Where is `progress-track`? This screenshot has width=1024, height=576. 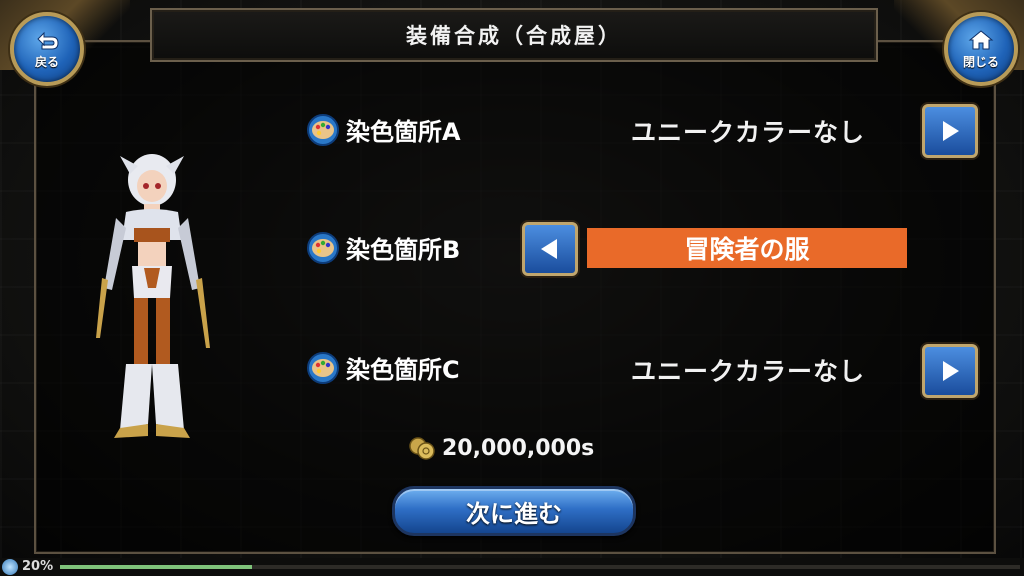
progress-track is located at coordinates (540, 567).